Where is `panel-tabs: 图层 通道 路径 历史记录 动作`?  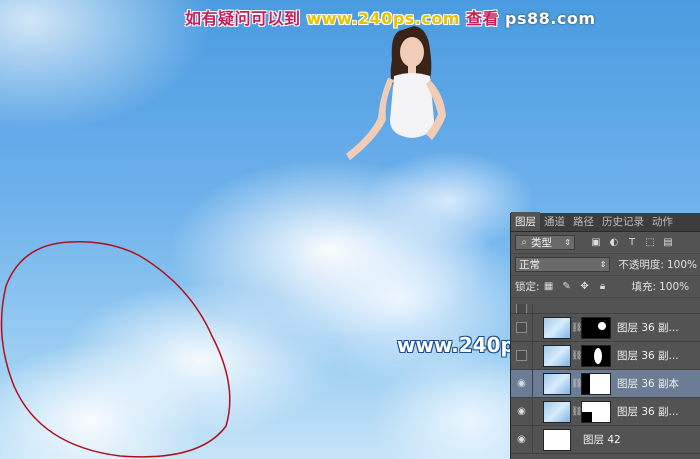
panel-tabs: 图层 通道 路径 历史记录 动作 is located at coordinates (605, 222).